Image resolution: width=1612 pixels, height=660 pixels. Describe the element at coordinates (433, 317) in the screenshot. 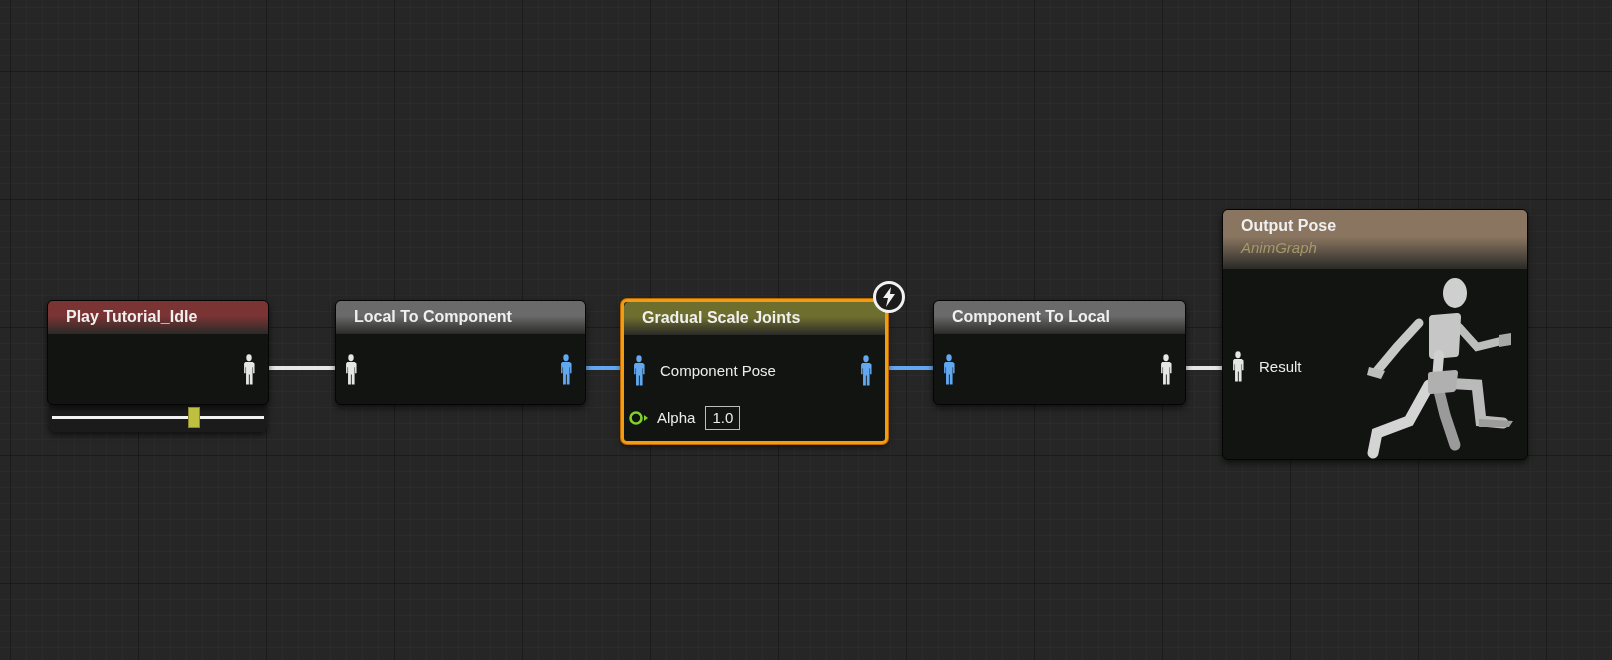

I see `node-title: Local To Component` at that location.